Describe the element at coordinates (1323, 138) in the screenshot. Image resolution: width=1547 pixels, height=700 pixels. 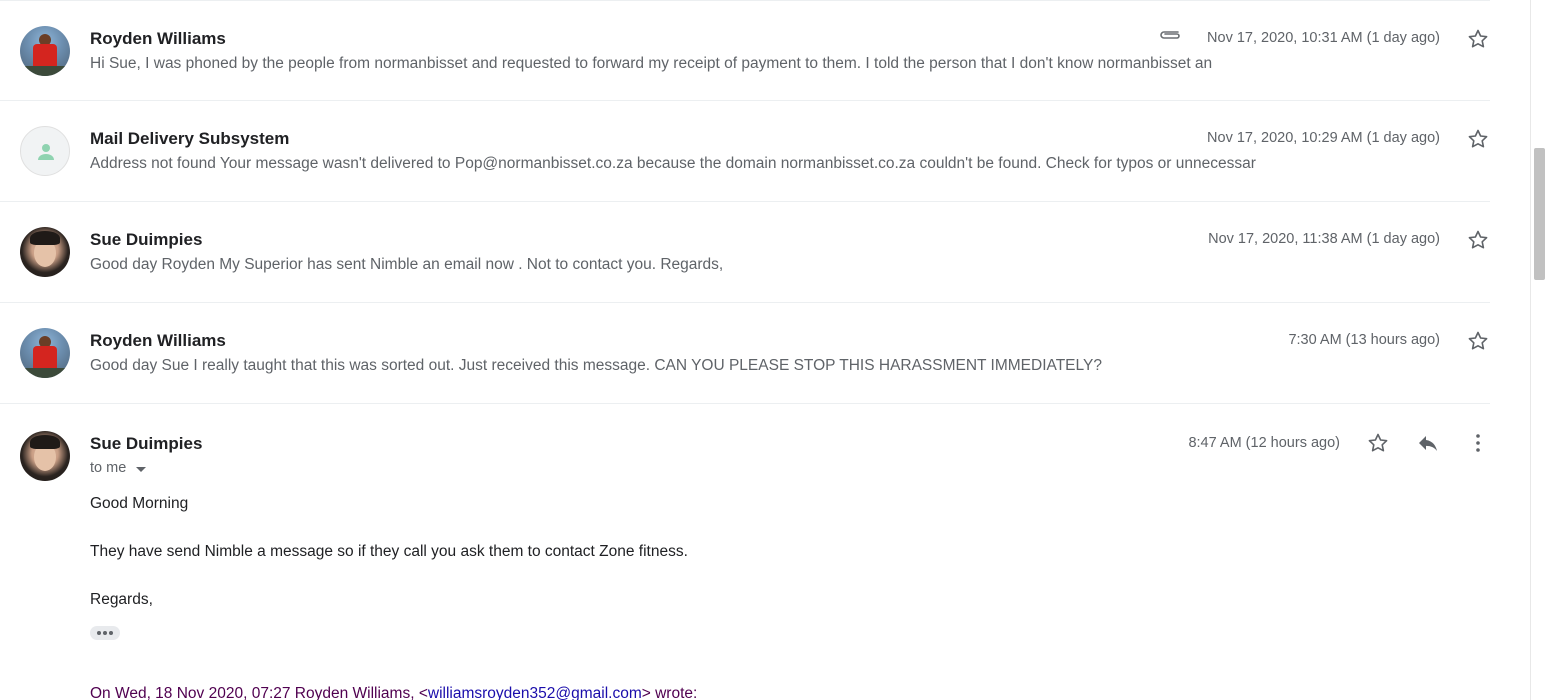
I see `message-date: Nov 17, 2020, 10:29 AM (1 day ago)` at that location.